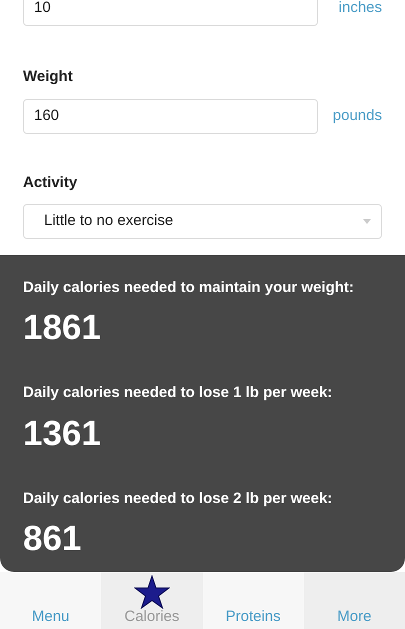 The width and height of the screenshot is (405, 629). What do you see at coordinates (253, 600) in the screenshot?
I see `nav-tab: Proteins` at bounding box center [253, 600].